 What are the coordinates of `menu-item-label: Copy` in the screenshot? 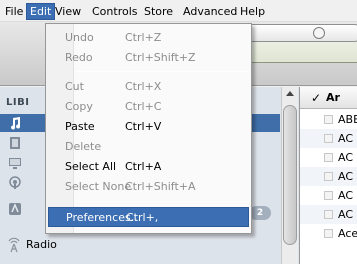 It's located at (79, 106).